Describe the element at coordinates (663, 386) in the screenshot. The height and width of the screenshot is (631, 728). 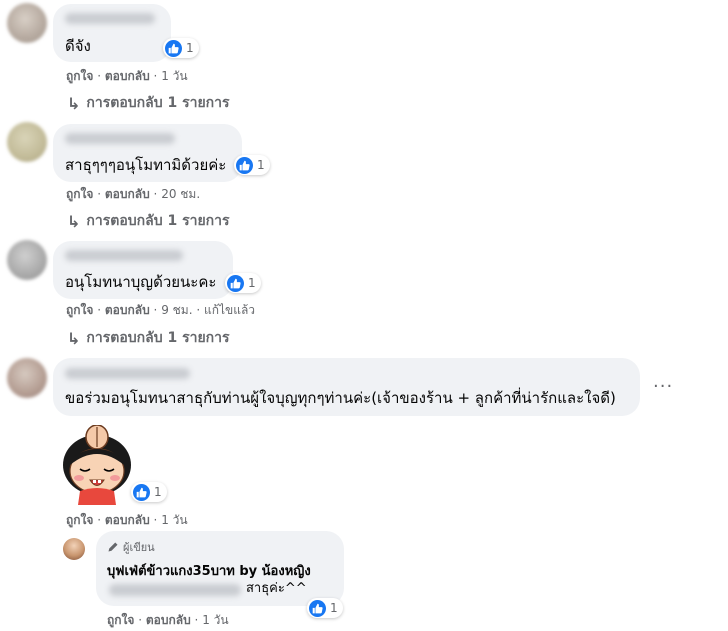
I see `more-options-icon: ···` at that location.